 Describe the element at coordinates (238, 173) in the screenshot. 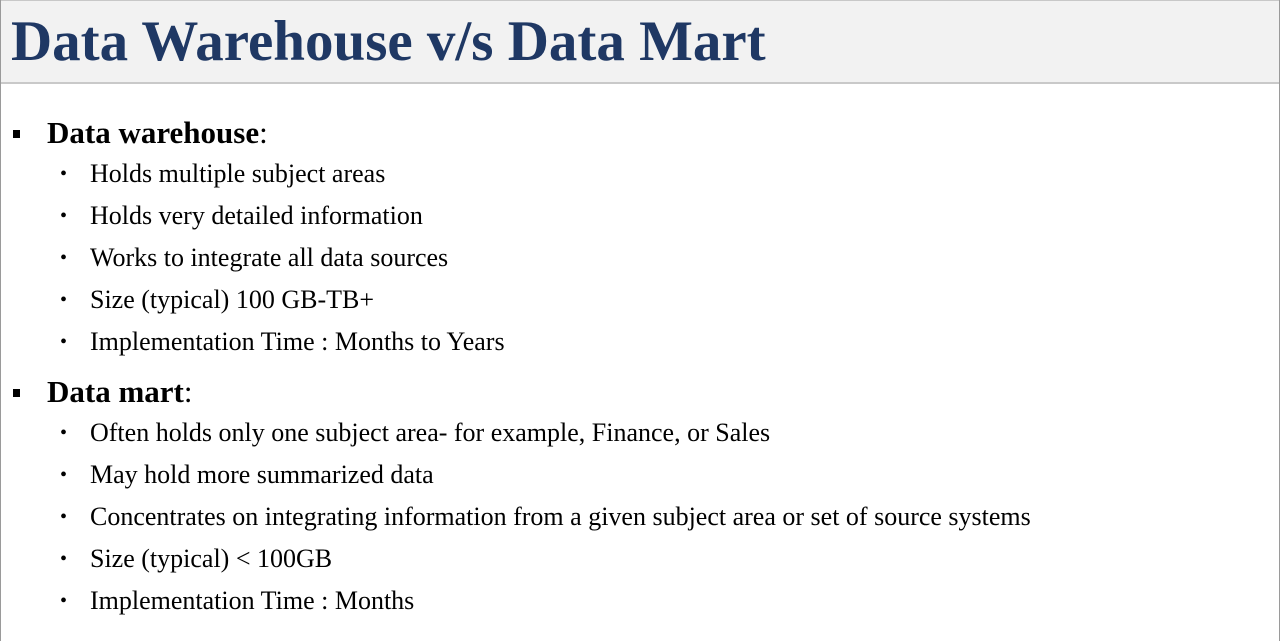

I see `list-item-text: Holds multiple subject areas` at that location.